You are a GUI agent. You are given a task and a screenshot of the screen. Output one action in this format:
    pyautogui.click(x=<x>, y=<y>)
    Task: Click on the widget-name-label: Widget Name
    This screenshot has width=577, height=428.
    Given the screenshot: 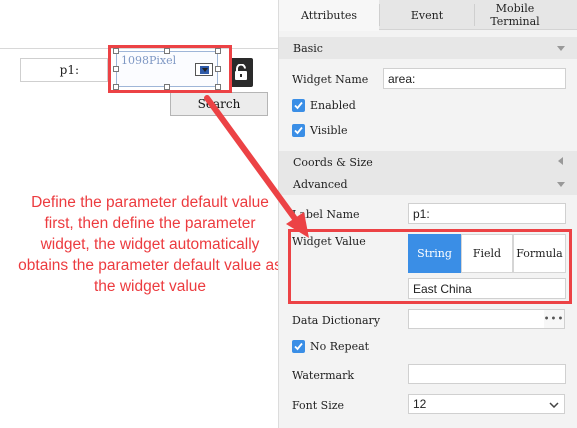 What is the action you would take?
    pyautogui.click(x=330, y=79)
    